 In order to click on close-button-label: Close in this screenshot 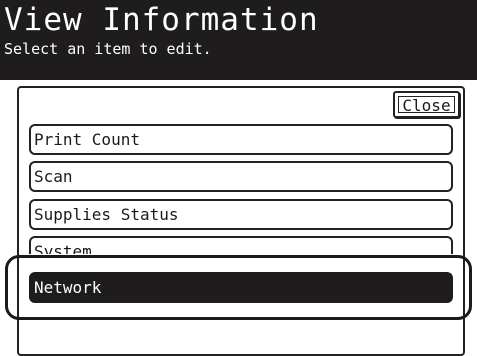, I will do `click(426, 105)`.